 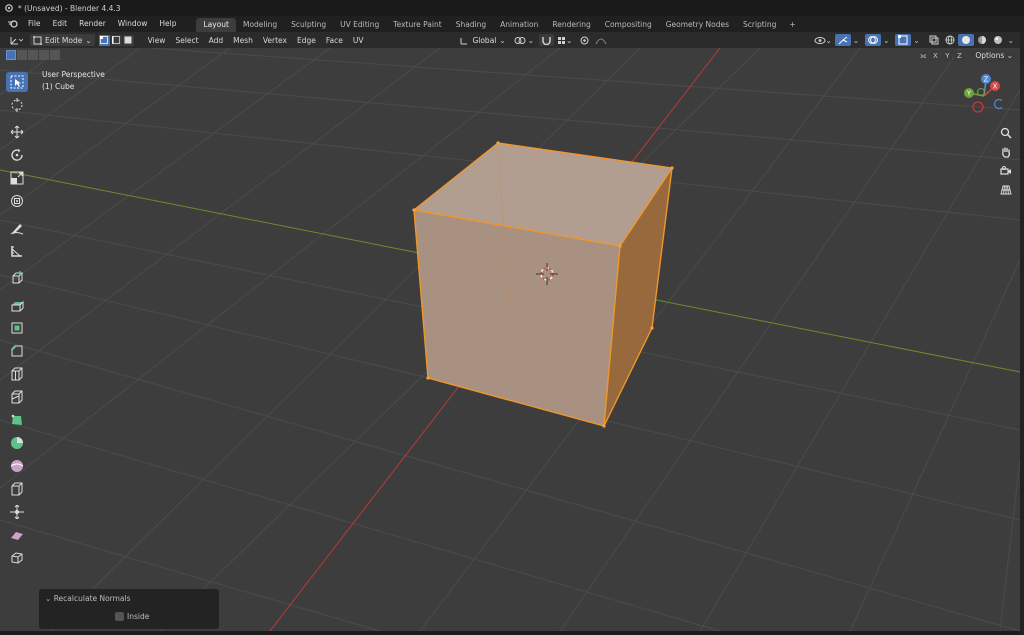 I want to click on tab-compositing: Compositing, so click(x=628, y=25).